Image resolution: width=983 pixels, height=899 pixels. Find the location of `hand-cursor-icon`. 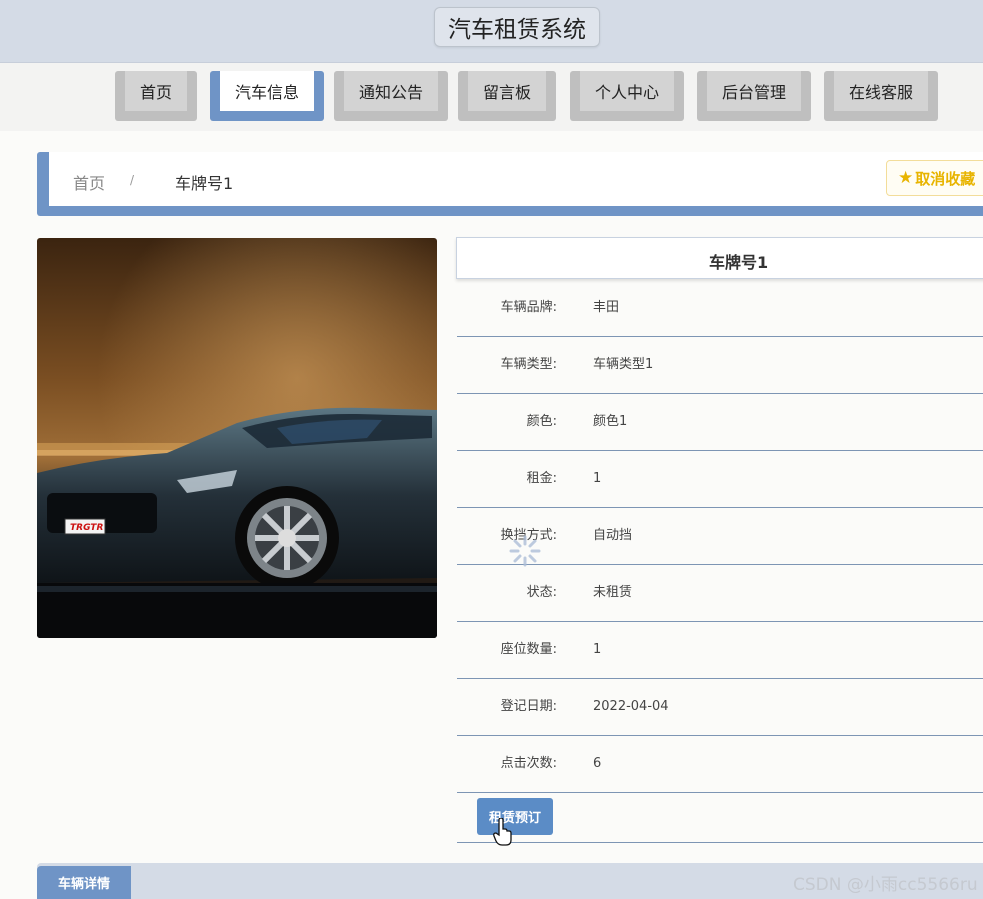

hand-cursor-icon is located at coordinates (502, 832).